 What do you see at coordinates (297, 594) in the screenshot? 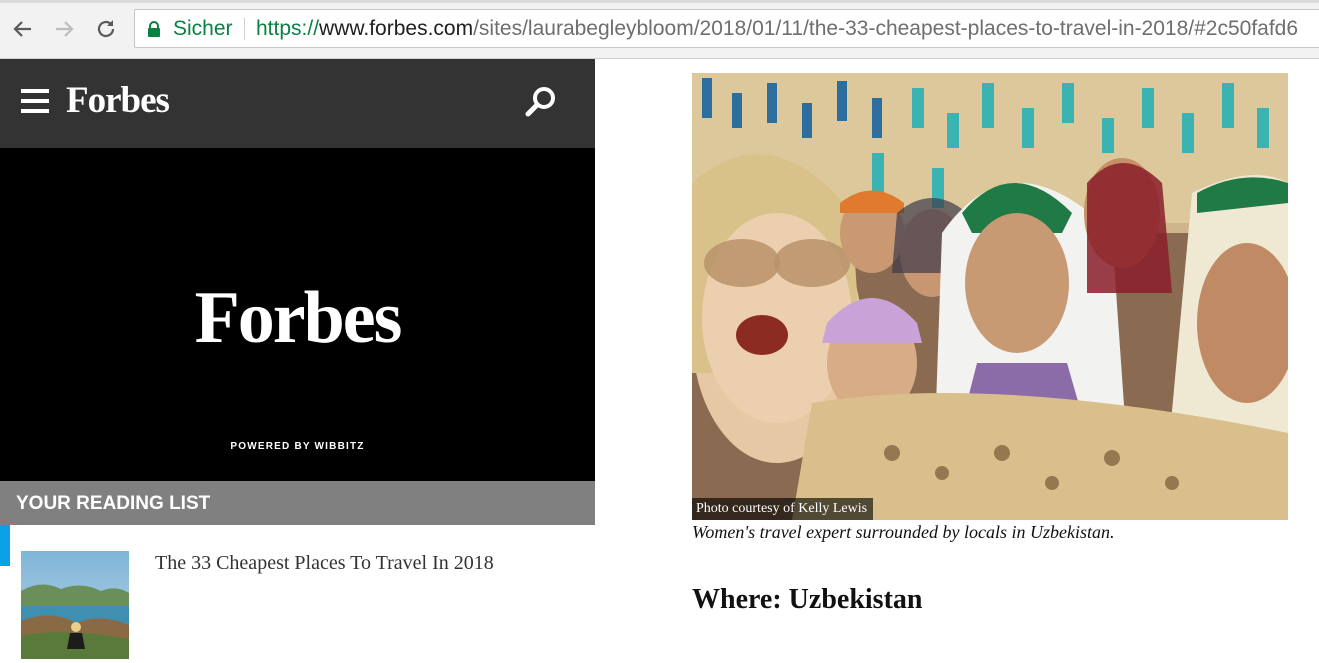
I see `reading-list-item: The 33 Cheapest Places To Travel In 2018` at bounding box center [297, 594].